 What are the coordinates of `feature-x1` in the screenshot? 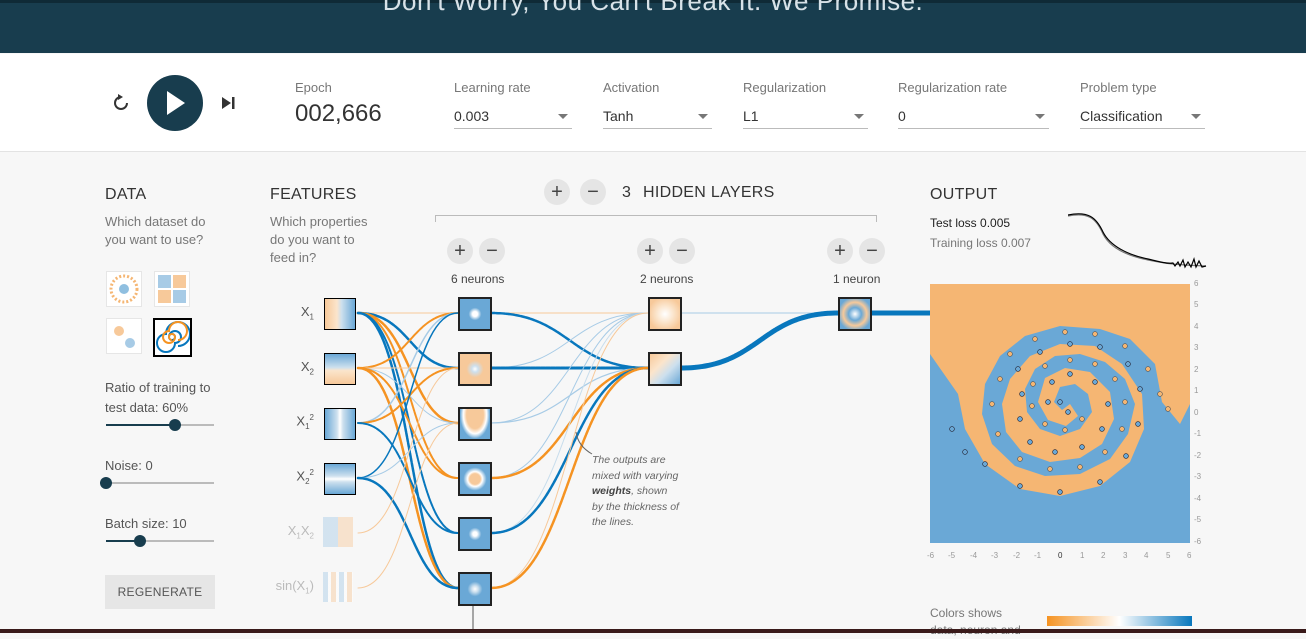 It's located at (340, 314).